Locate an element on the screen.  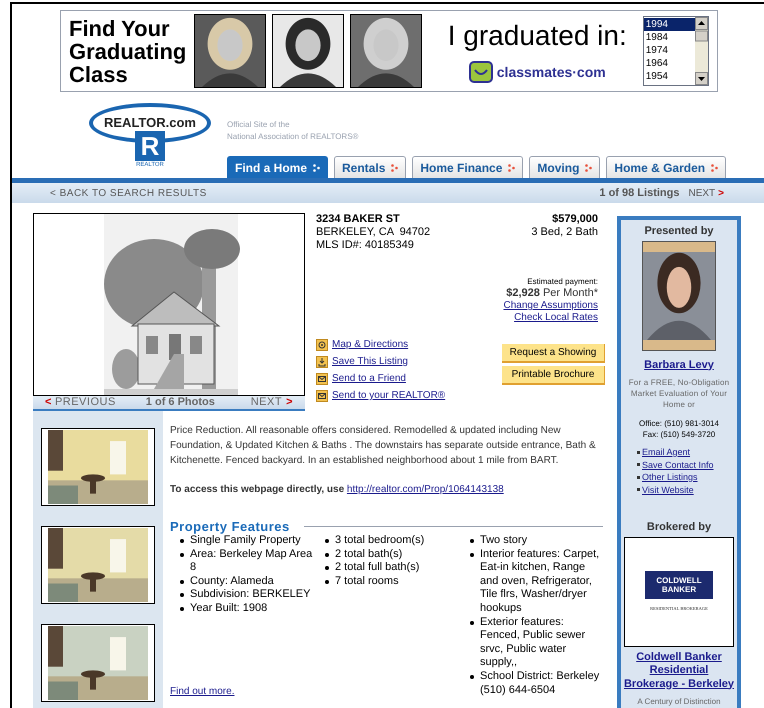
ad-prompt: I graduated in: is located at coordinates (537, 36).